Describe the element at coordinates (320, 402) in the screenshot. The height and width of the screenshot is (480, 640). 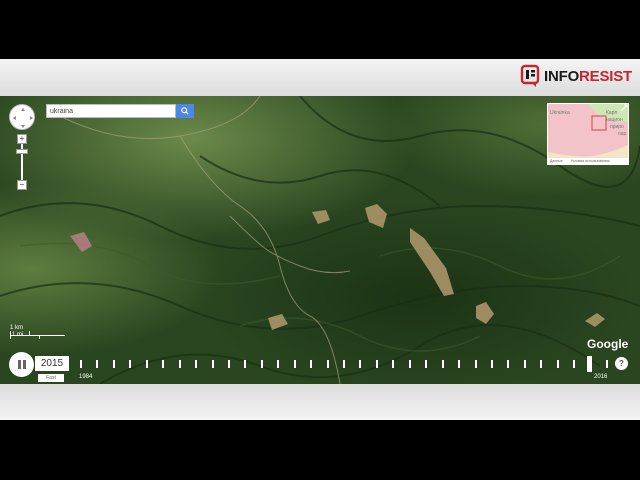
I see `bottom-banner` at that location.